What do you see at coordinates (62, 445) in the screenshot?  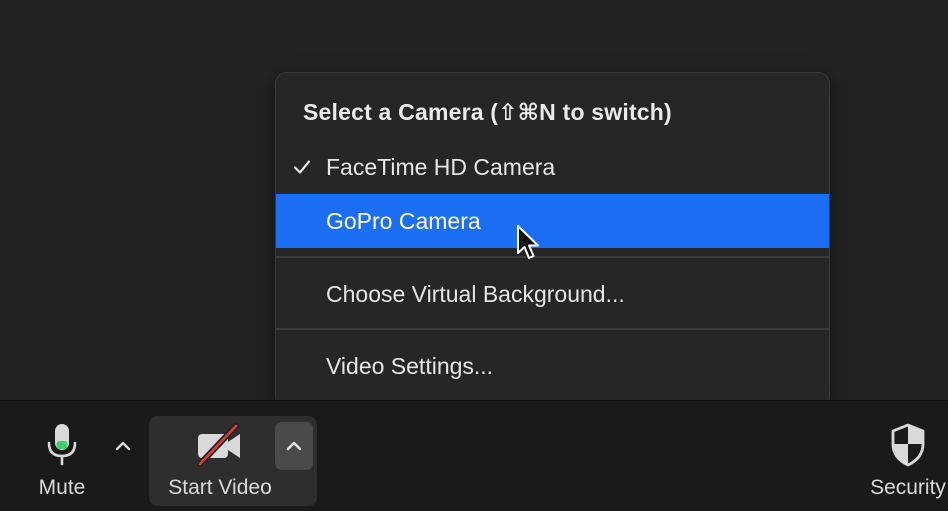 I see `microphone-icon` at bounding box center [62, 445].